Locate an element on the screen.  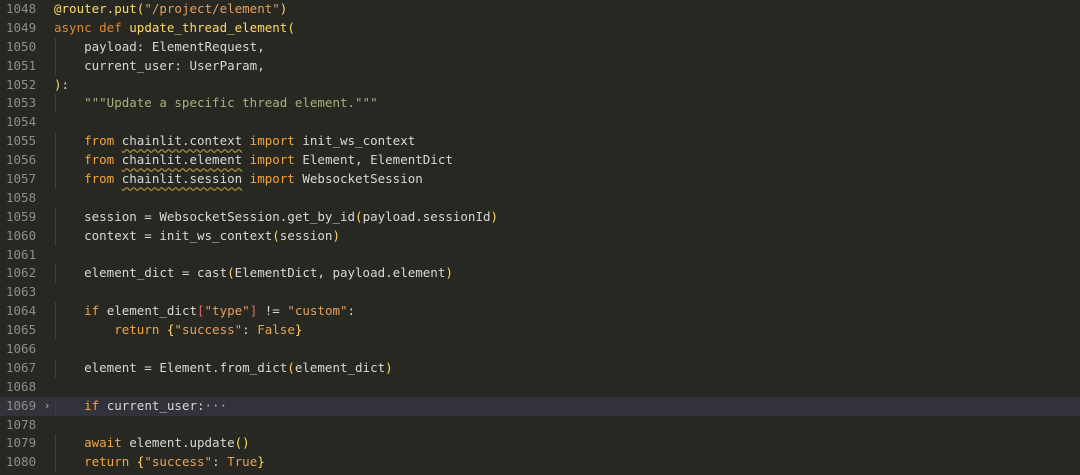
code-line: 1048 @router.put("/project/element") is located at coordinates (540, 9).